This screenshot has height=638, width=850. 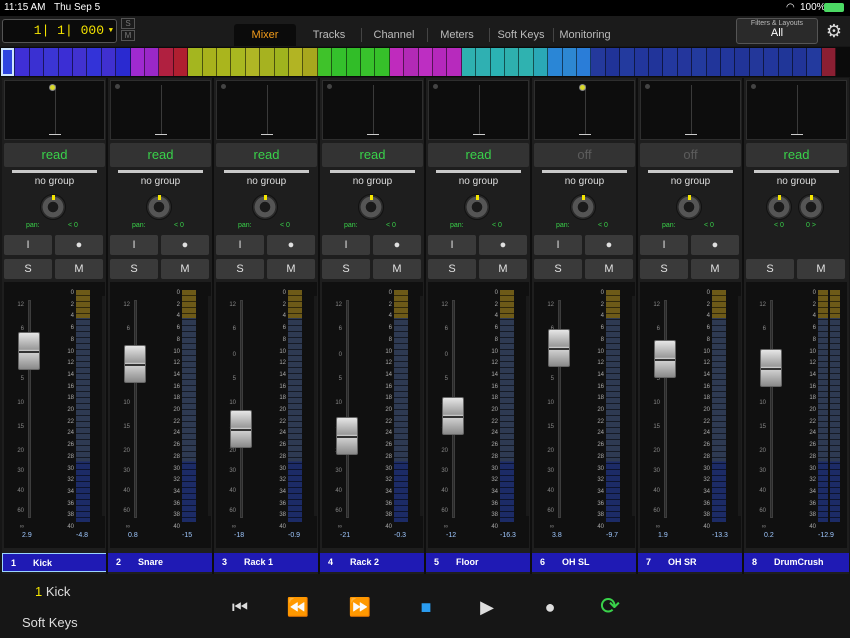 I want to click on tab-5: Monitoring, so click(x=585, y=35).